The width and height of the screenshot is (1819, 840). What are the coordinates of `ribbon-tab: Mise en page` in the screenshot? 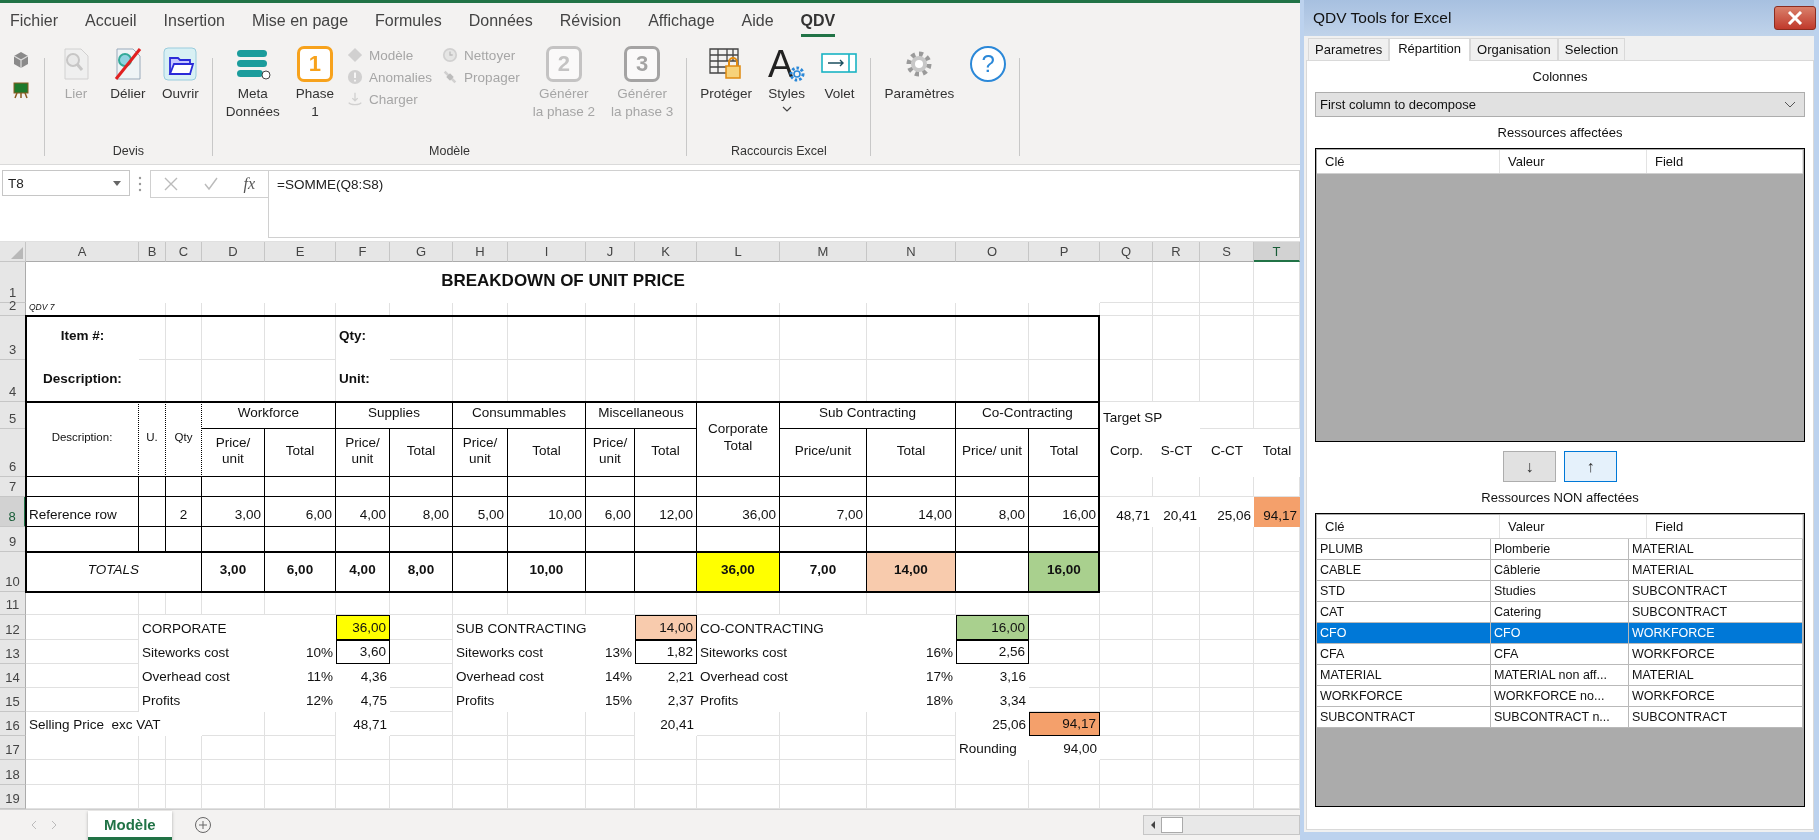 It's located at (300, 21).